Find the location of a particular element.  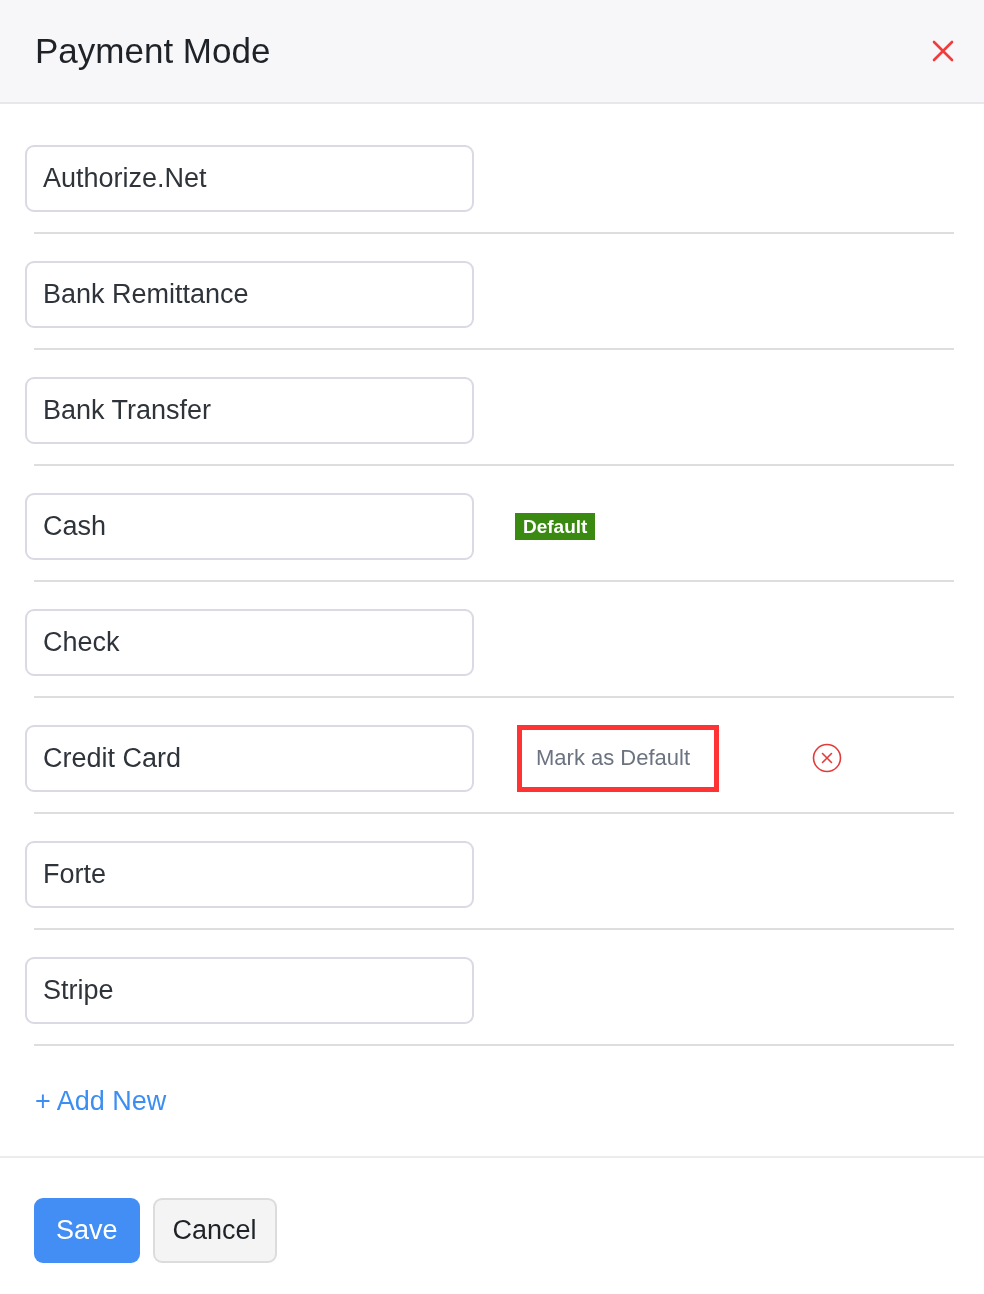

default-badge: Default is located at coordinates (555, 526).